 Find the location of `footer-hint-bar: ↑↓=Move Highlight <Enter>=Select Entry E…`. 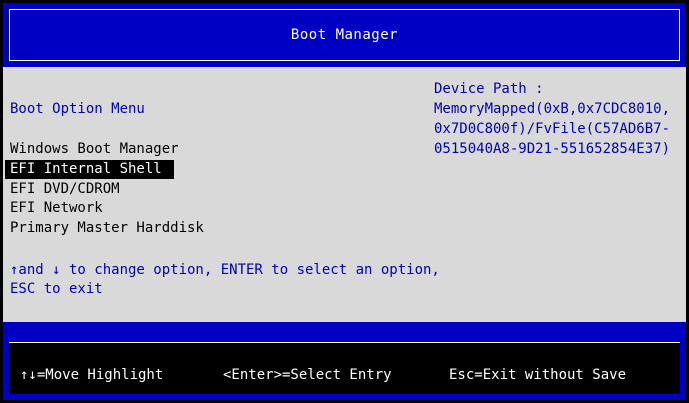

footer-hint-bar: ↑↓=Move Highlight <Enter>=Select Entry E… is located at coordinates (344, 368).